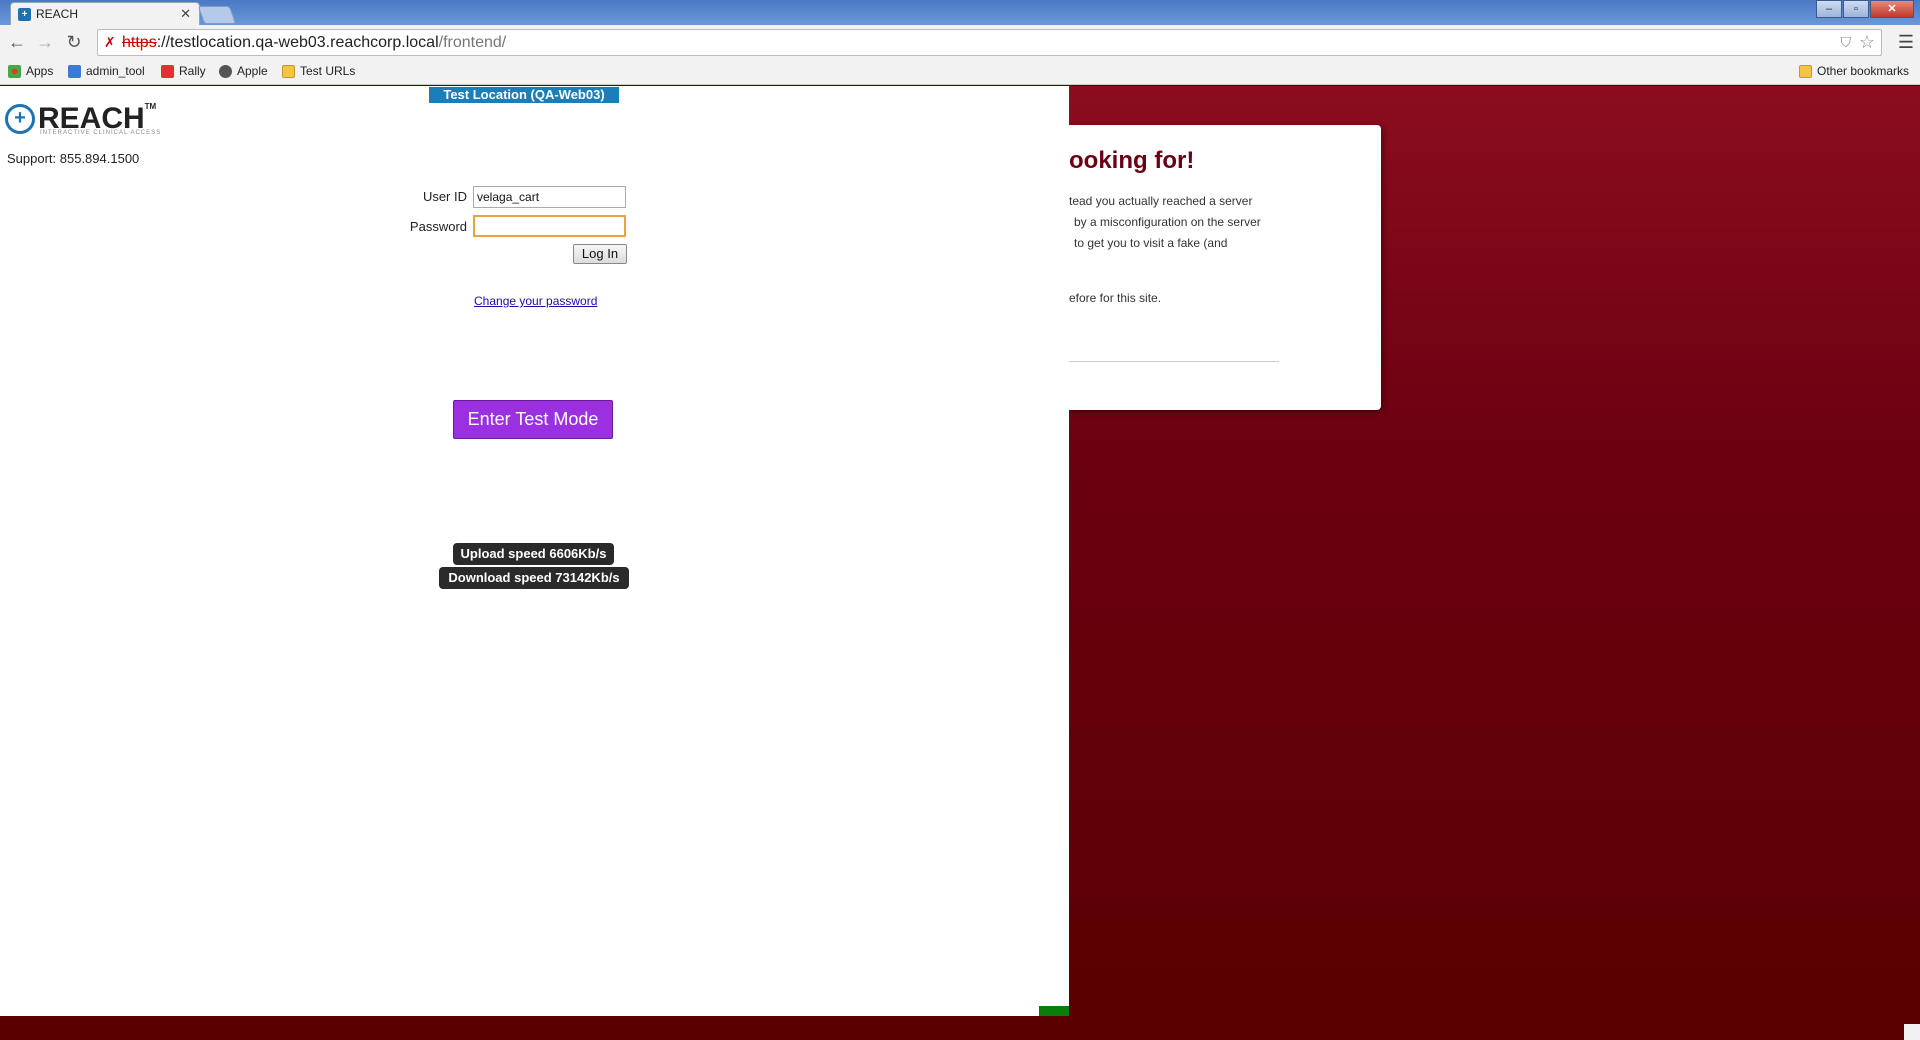 Image resolution: width=1920 pixels, height=1040 pixels. Describe the element at coordinates (105, 14) in the screenshot. I see `tab-reach: + REACH ✕` at that location.